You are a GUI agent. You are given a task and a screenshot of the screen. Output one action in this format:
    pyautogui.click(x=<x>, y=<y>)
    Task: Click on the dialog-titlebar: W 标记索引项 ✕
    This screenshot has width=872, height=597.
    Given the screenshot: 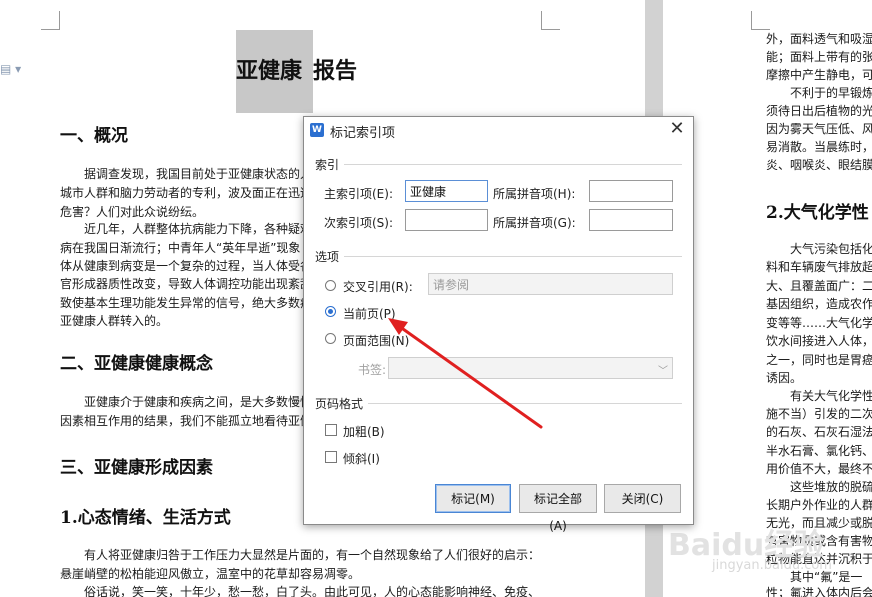 What is the action you would take?
    pyautogui.click(x=498, y=130)
    